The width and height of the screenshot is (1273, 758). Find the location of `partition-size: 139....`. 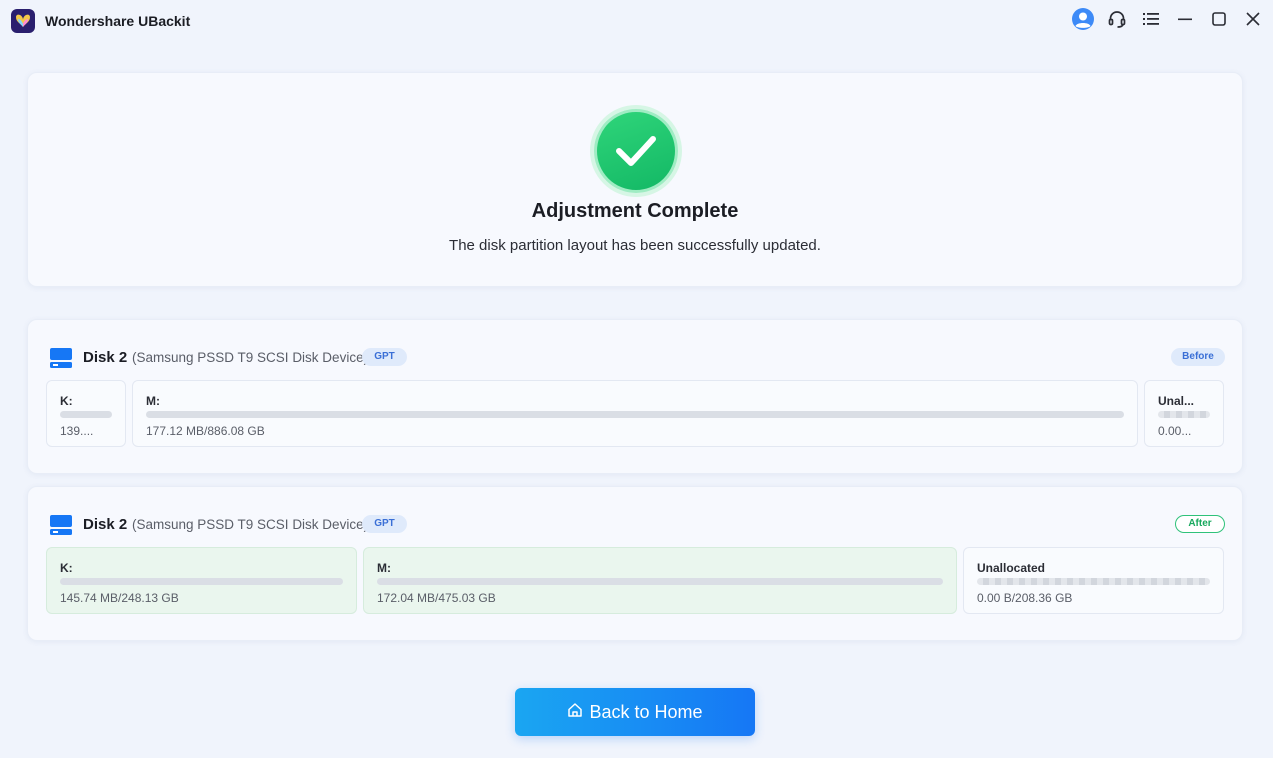

partition-size: 139.... is located at coordinates (77, 431).